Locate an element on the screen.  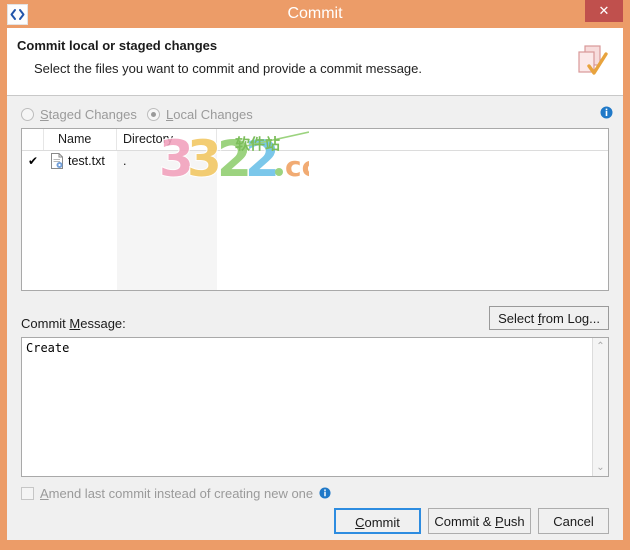
radio-local-changes: Local Changes is located at coordinates (200, 114).